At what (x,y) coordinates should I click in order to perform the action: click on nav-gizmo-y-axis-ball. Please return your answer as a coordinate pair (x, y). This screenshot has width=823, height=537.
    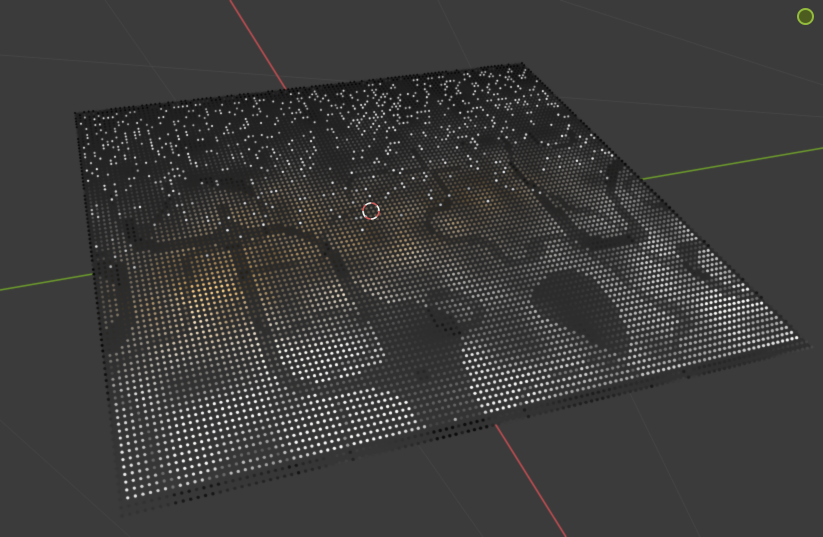
    Looking at the image, I should click on (805, 16).